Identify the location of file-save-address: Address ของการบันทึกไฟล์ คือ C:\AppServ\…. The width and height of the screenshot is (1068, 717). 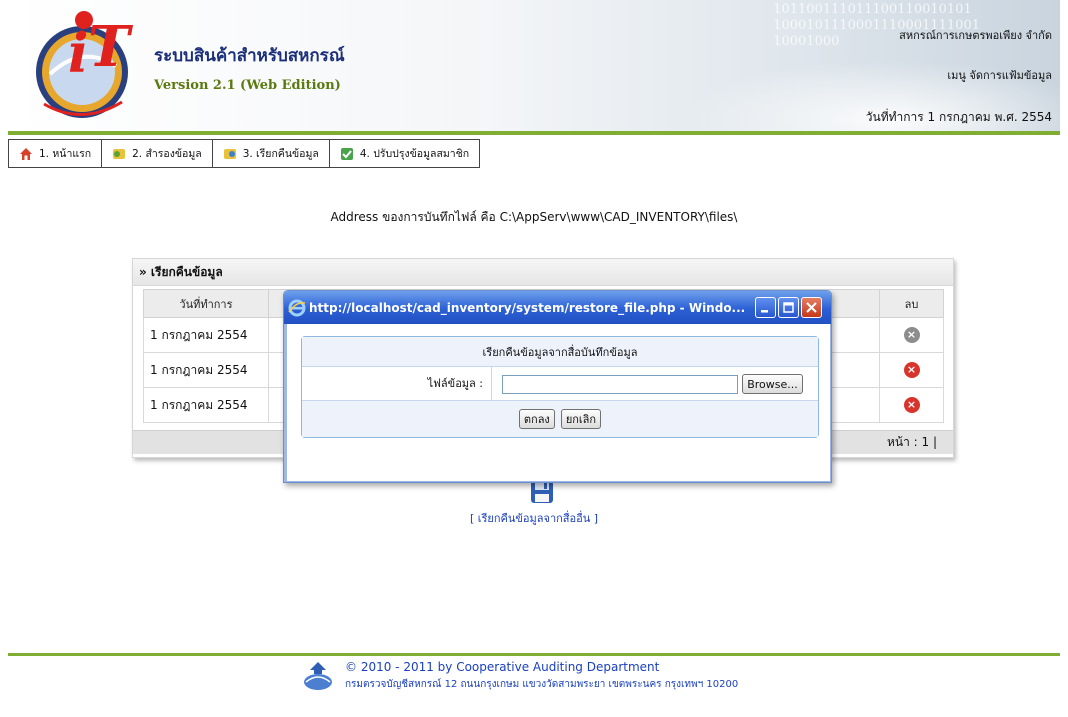
(534, 217).